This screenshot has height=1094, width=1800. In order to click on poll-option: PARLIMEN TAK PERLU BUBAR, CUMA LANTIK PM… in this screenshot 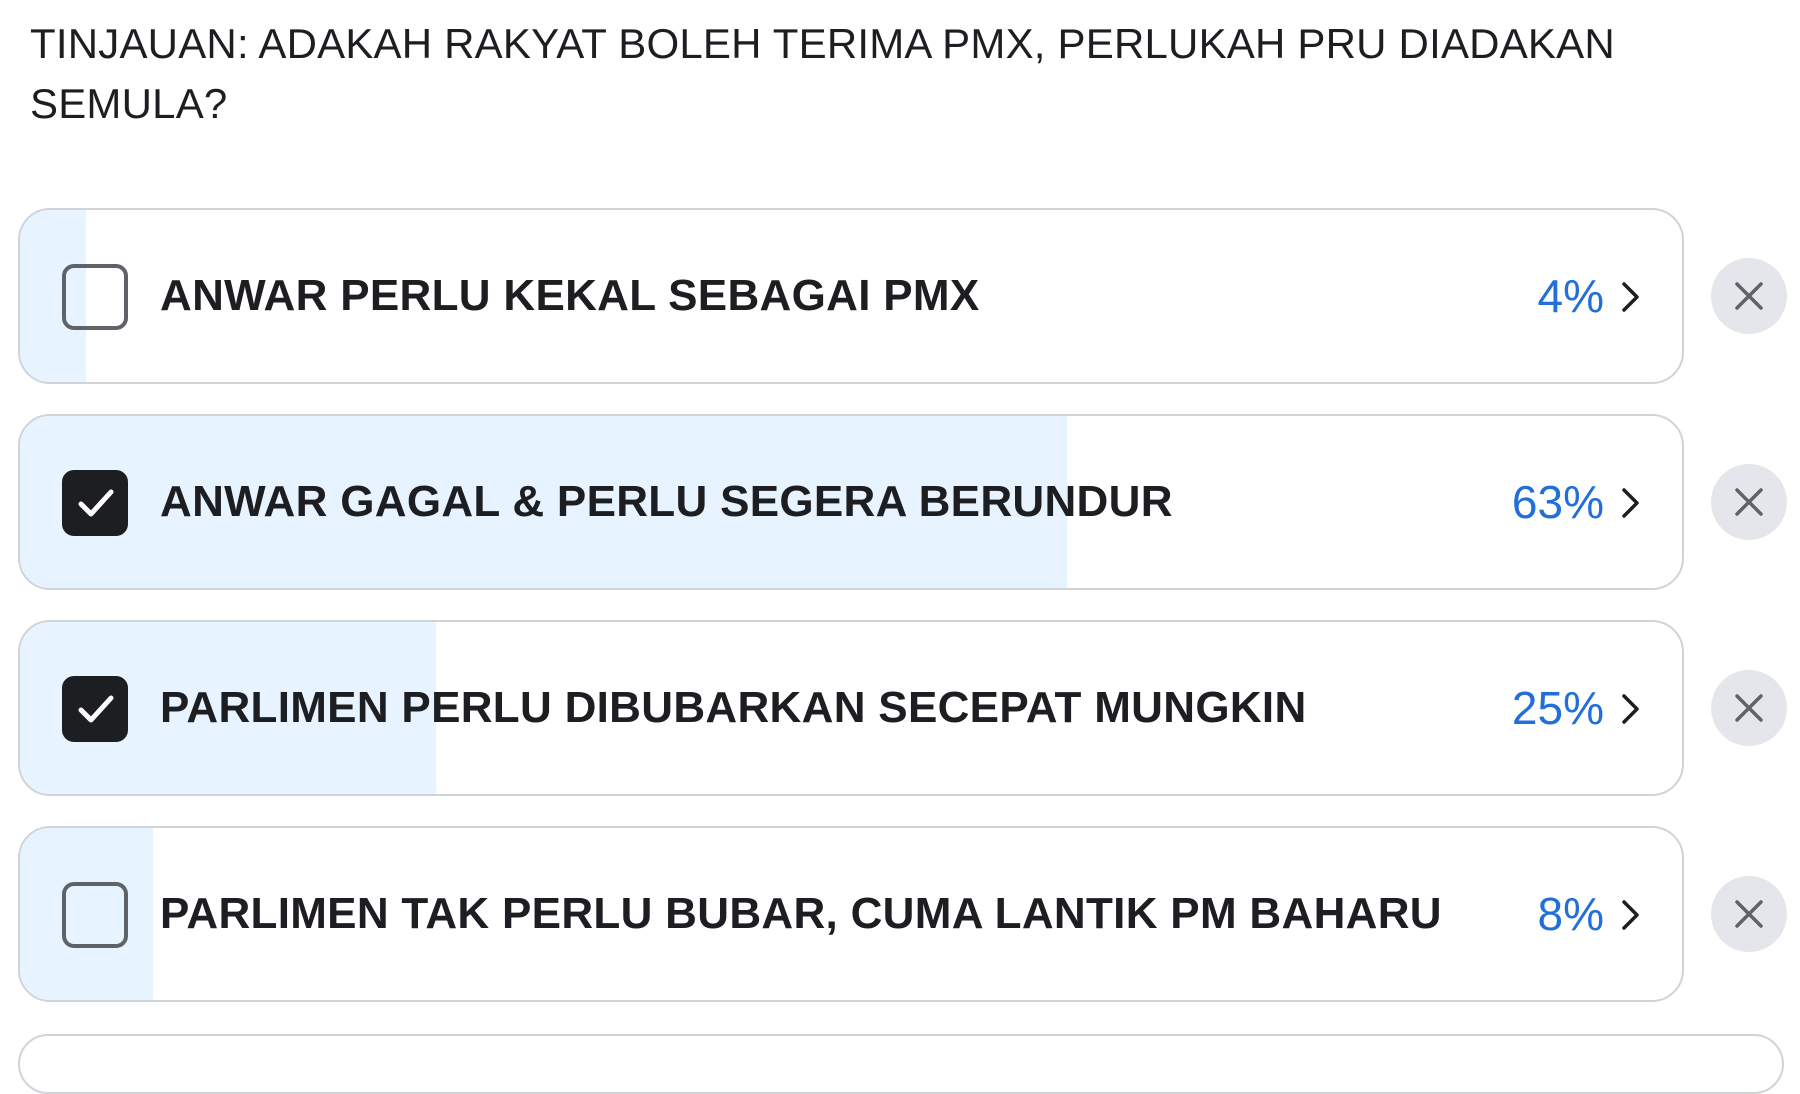, I will do `click(851, 914)`.